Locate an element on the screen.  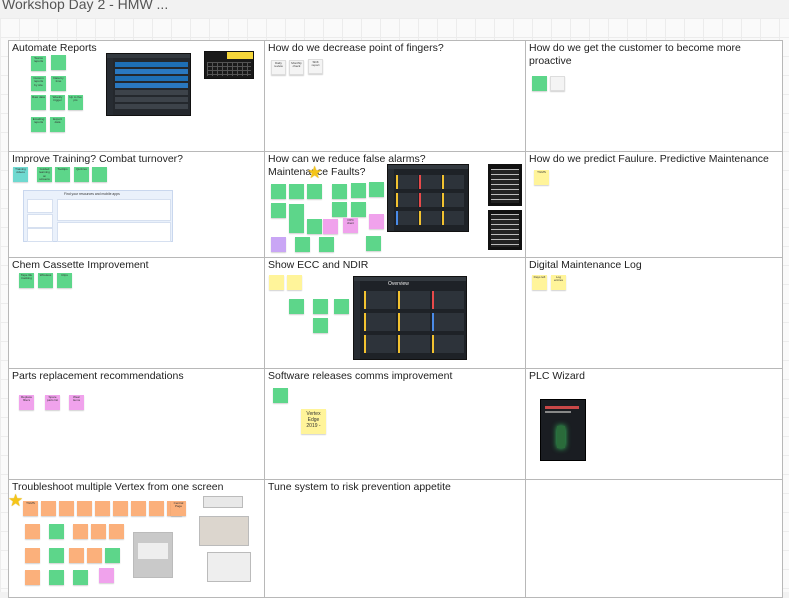
sticky-note: Weekly trigger is located at coordinates (57, 102).